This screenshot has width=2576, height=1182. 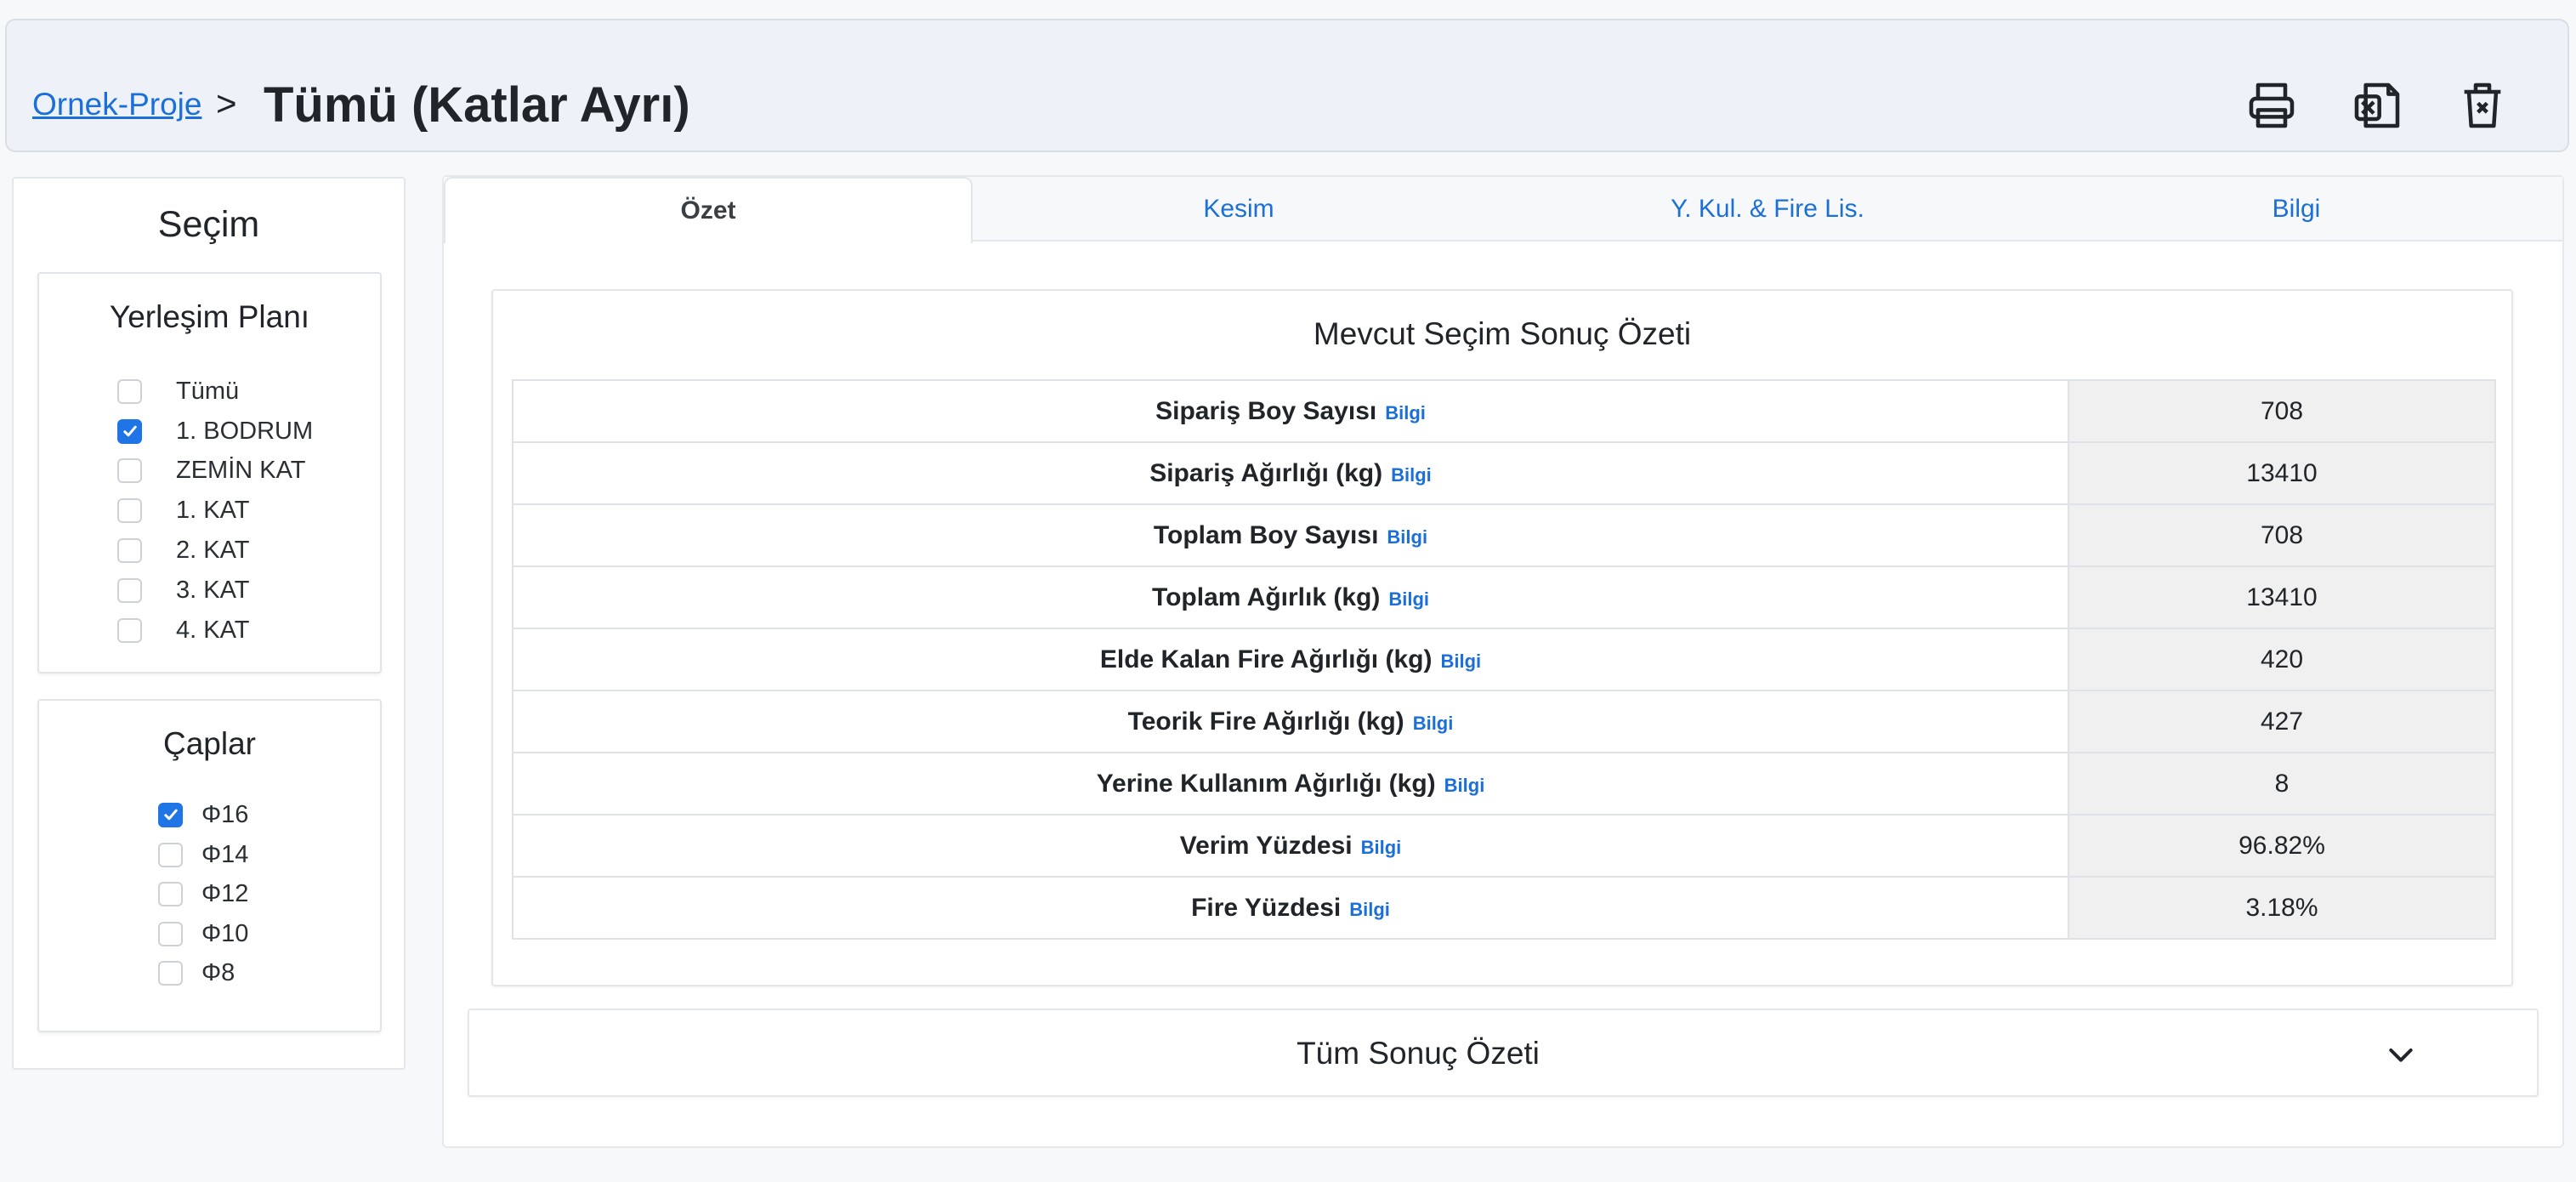 I want to click on option-label: Φ10, so click(x=225, y=933).